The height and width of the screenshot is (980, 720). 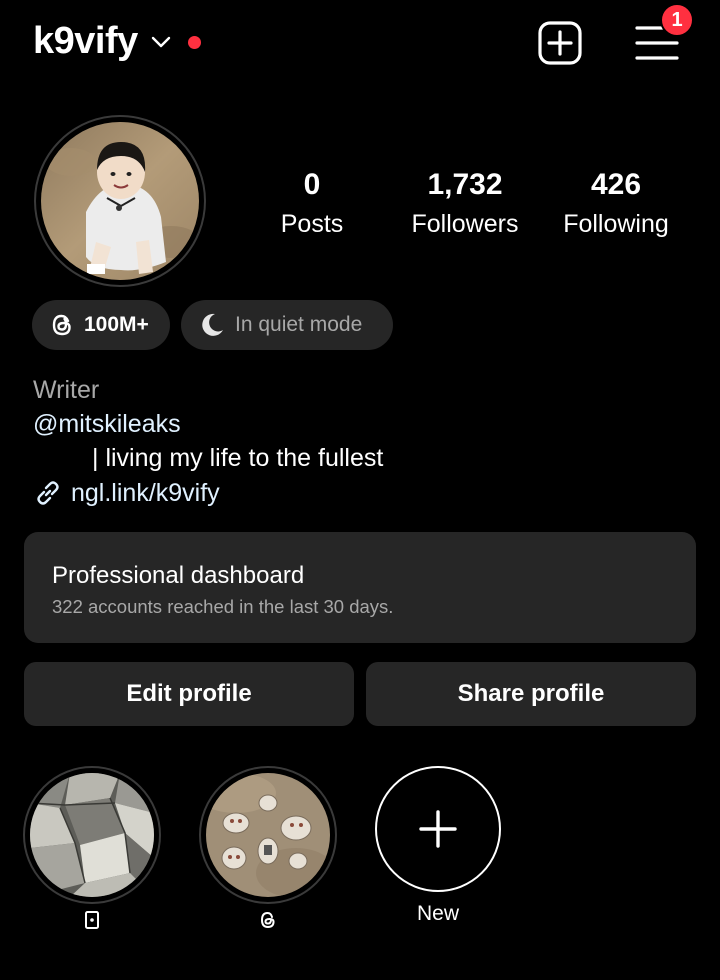 I want to click on live-indicator-dot, so click(x=194, y=42).